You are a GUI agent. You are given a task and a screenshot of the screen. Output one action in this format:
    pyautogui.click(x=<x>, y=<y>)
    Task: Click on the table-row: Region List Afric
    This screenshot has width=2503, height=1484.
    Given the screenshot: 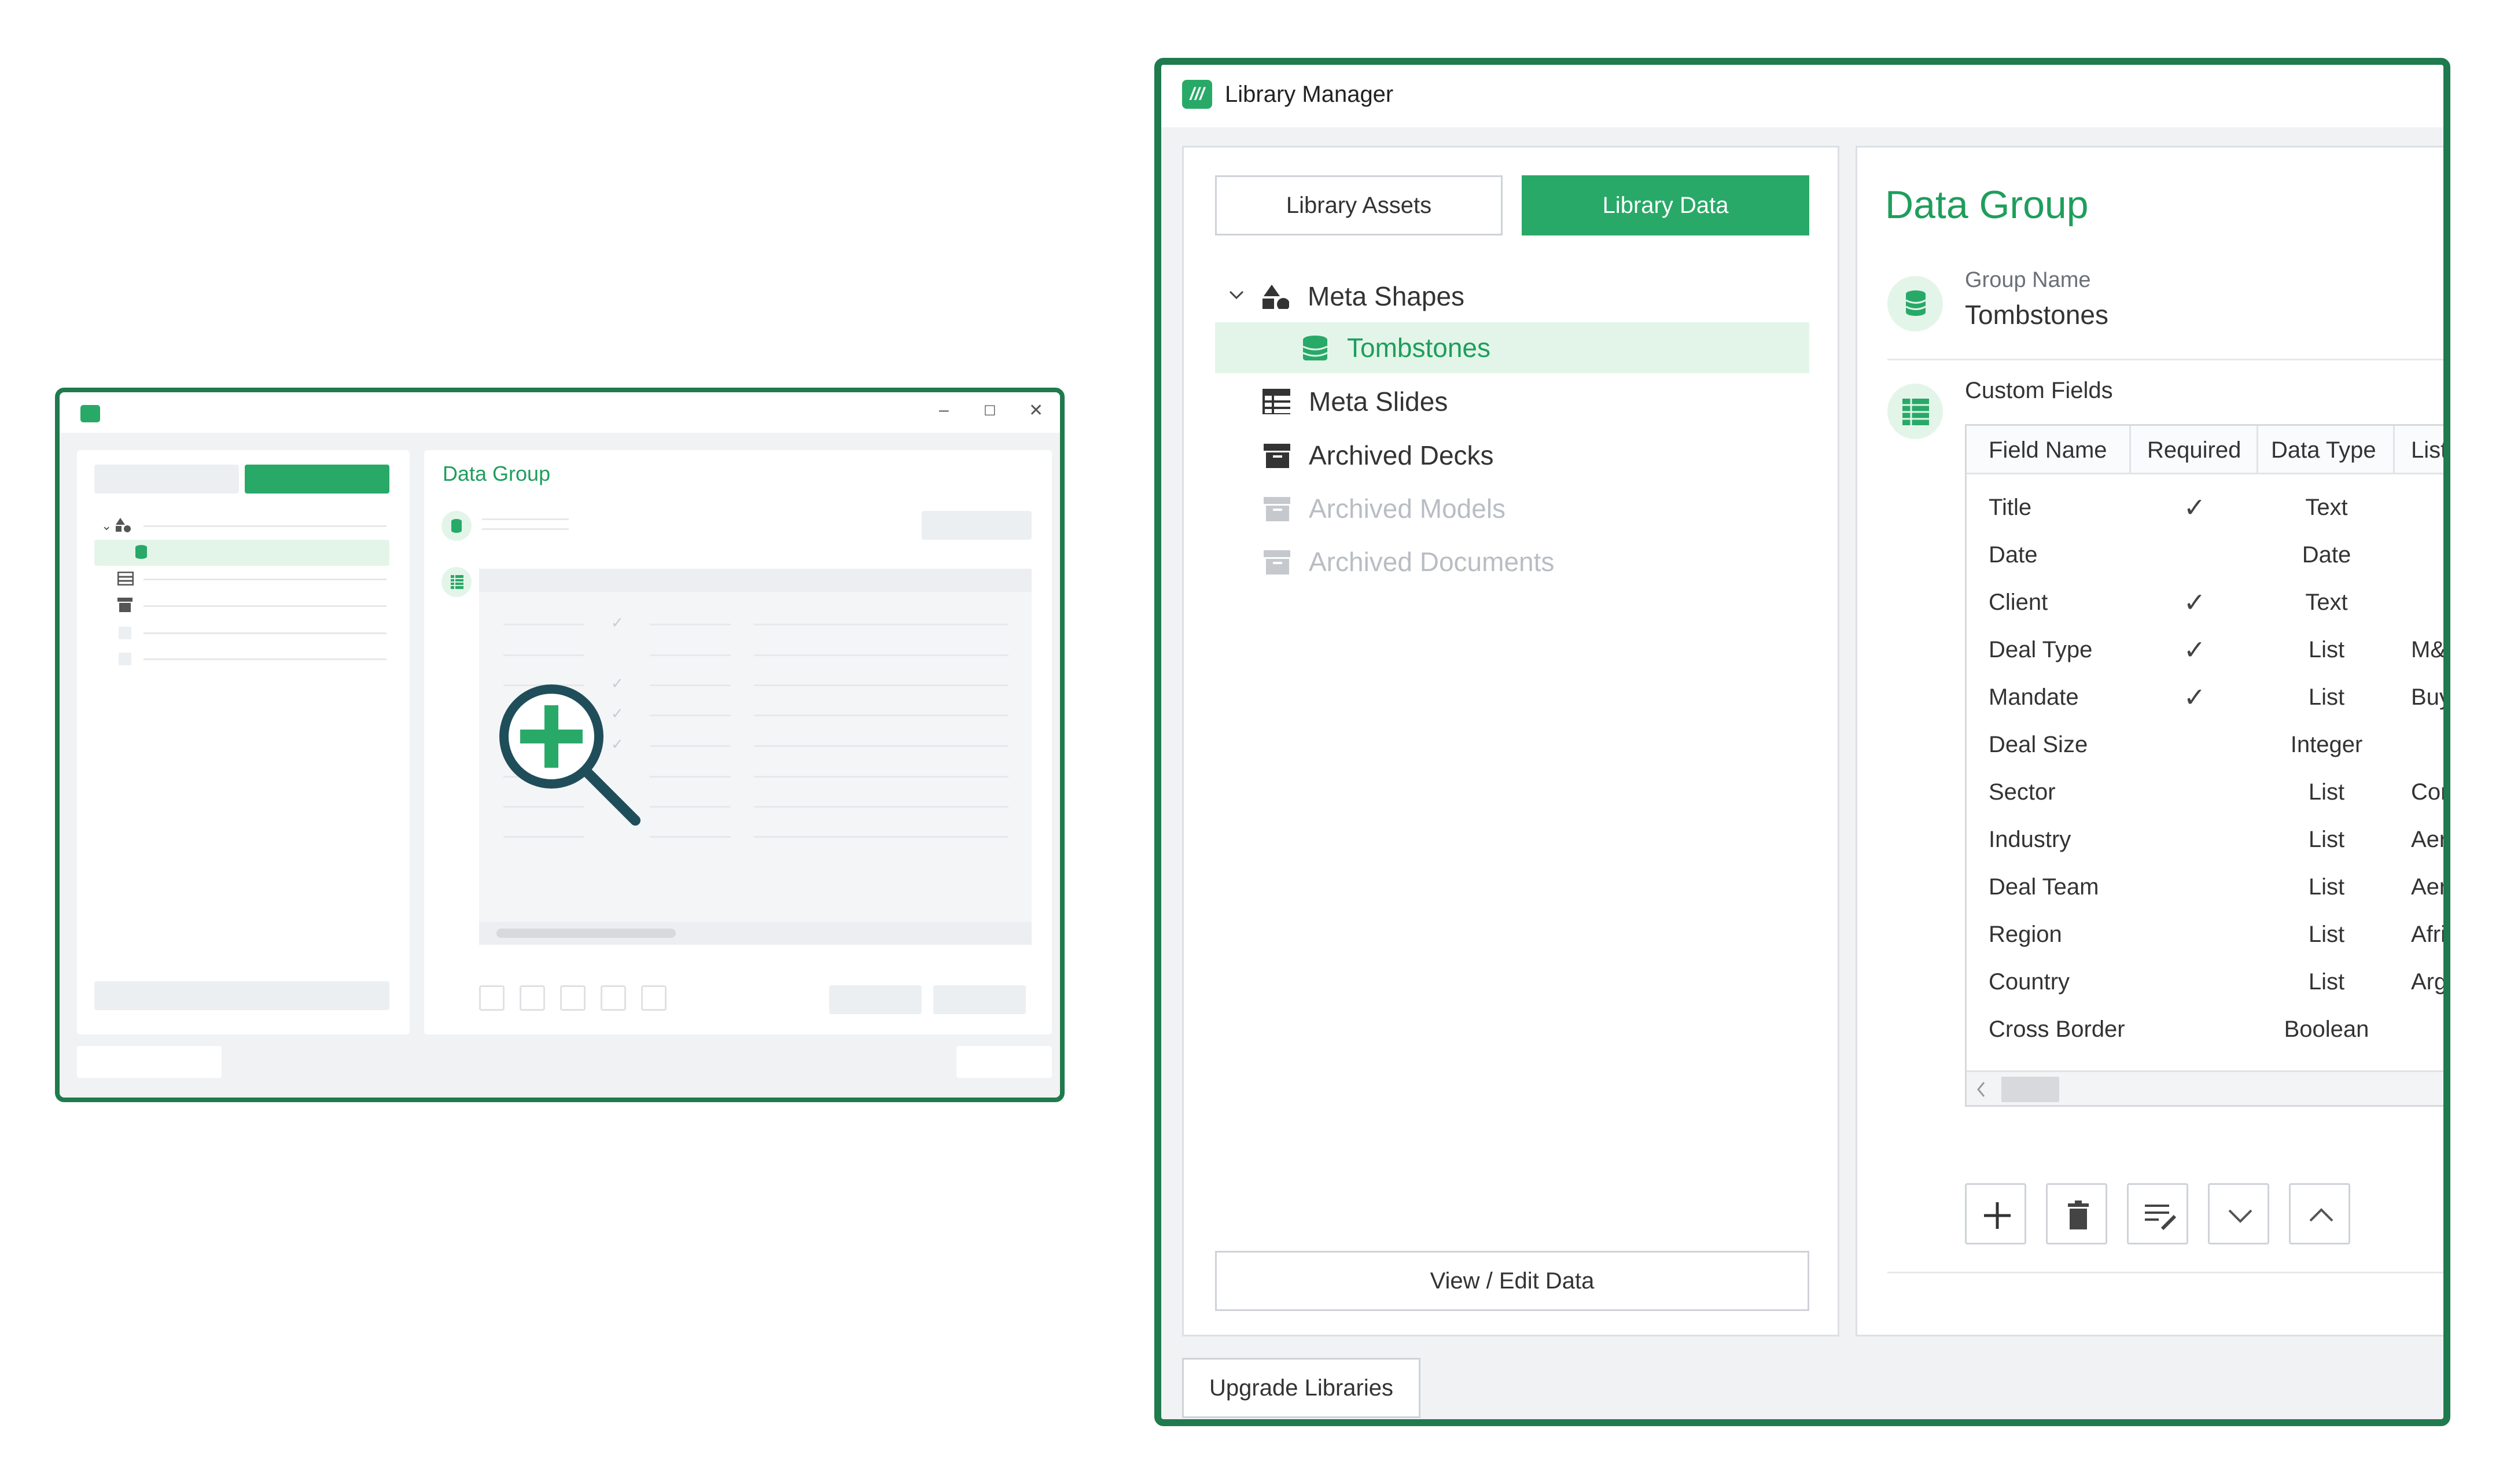 What is the action you would take?
    pyautogui.click(x=2206, y=935)
    